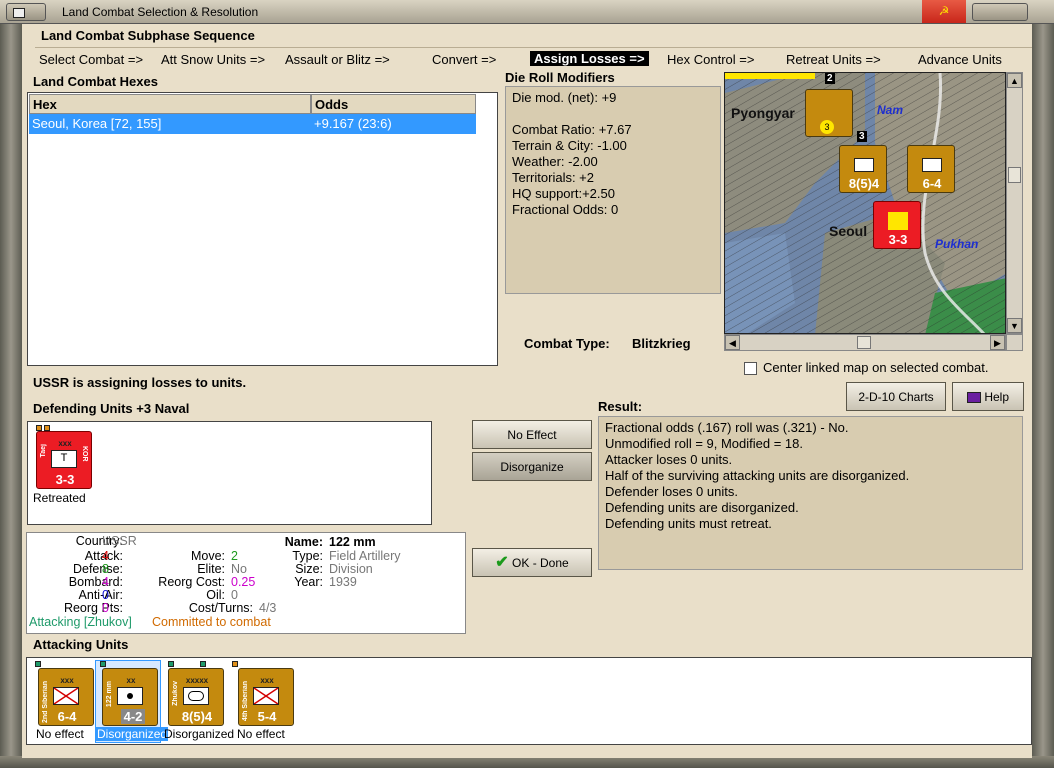 The height and width of the screenshot is (768, 1054). What do you see at coordinates (252, 124) in the screenshot?
I see `table-row: Seoul, Korea [72, 155] +9.167 (23:6)` at bounding box center [252, 124].